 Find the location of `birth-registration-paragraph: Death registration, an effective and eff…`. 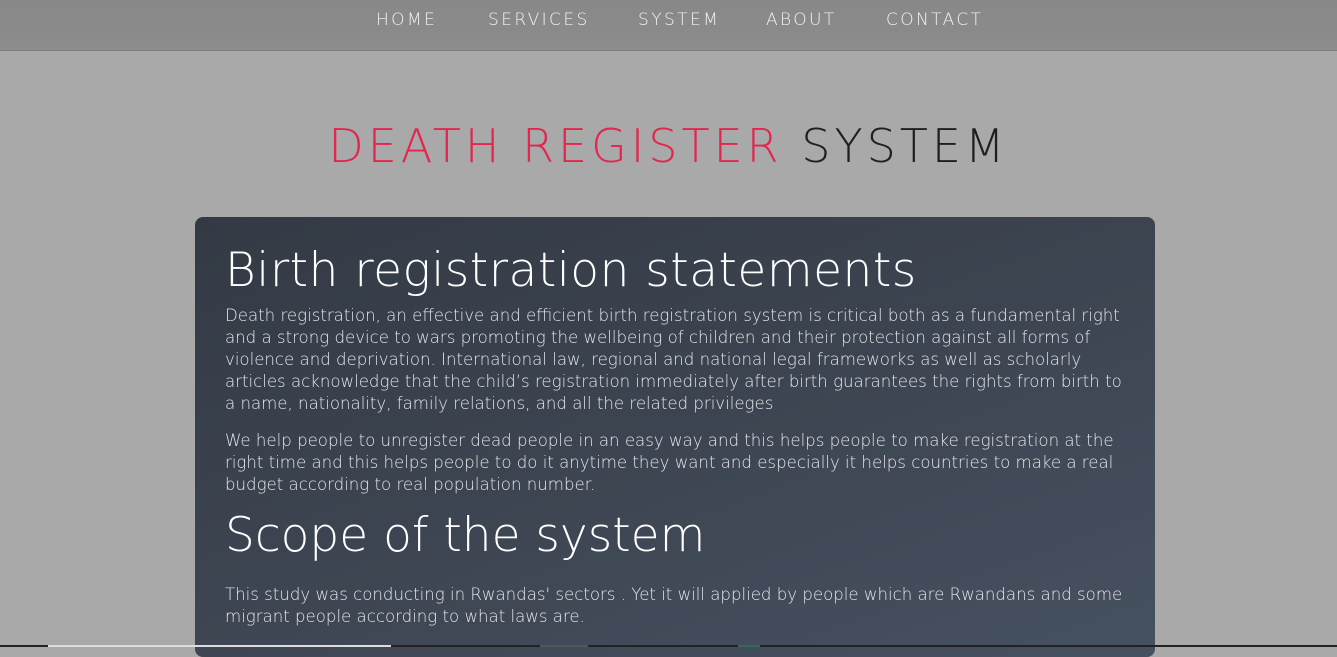

birth-registration-paragraph: Death registration, an effective and eff… is located at coordinates (673, 359).